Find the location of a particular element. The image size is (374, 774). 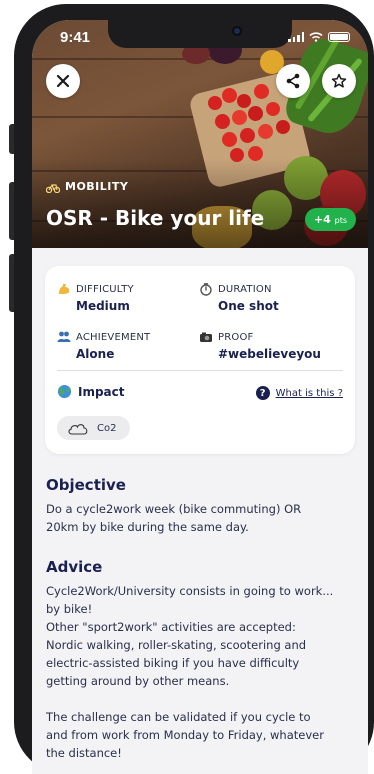

objective-title: Objective is located at coordinates (86, 485).